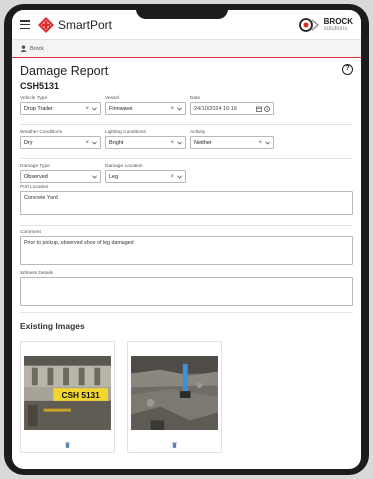  I want to click on weather-value: Dry, so click(28, 142).